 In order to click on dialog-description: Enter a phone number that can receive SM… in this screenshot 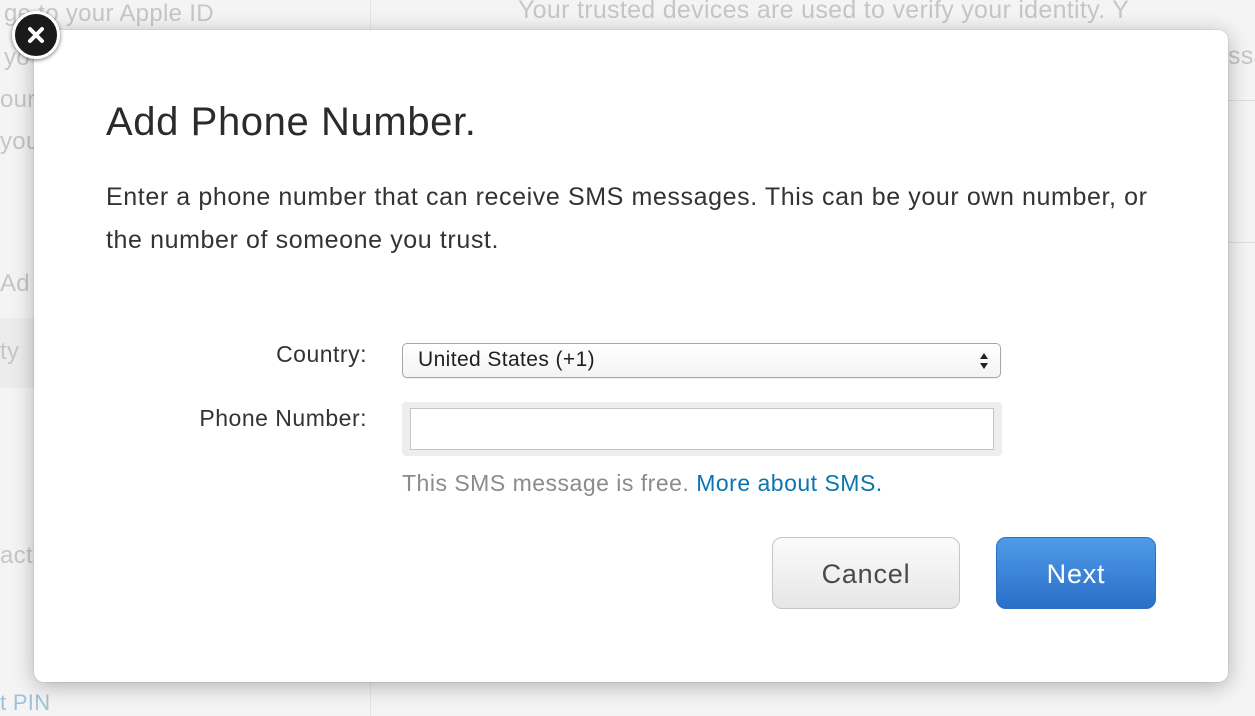, I will do `click(627, 218)`.